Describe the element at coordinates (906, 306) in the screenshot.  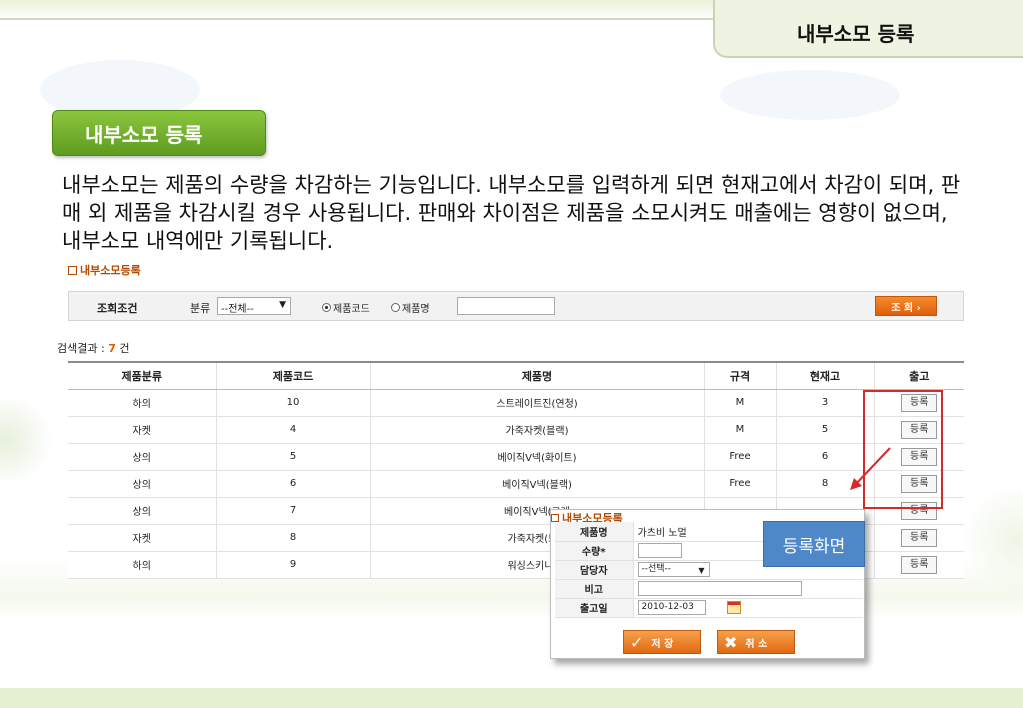
I see `query-button: 조 회 ›` at that location.